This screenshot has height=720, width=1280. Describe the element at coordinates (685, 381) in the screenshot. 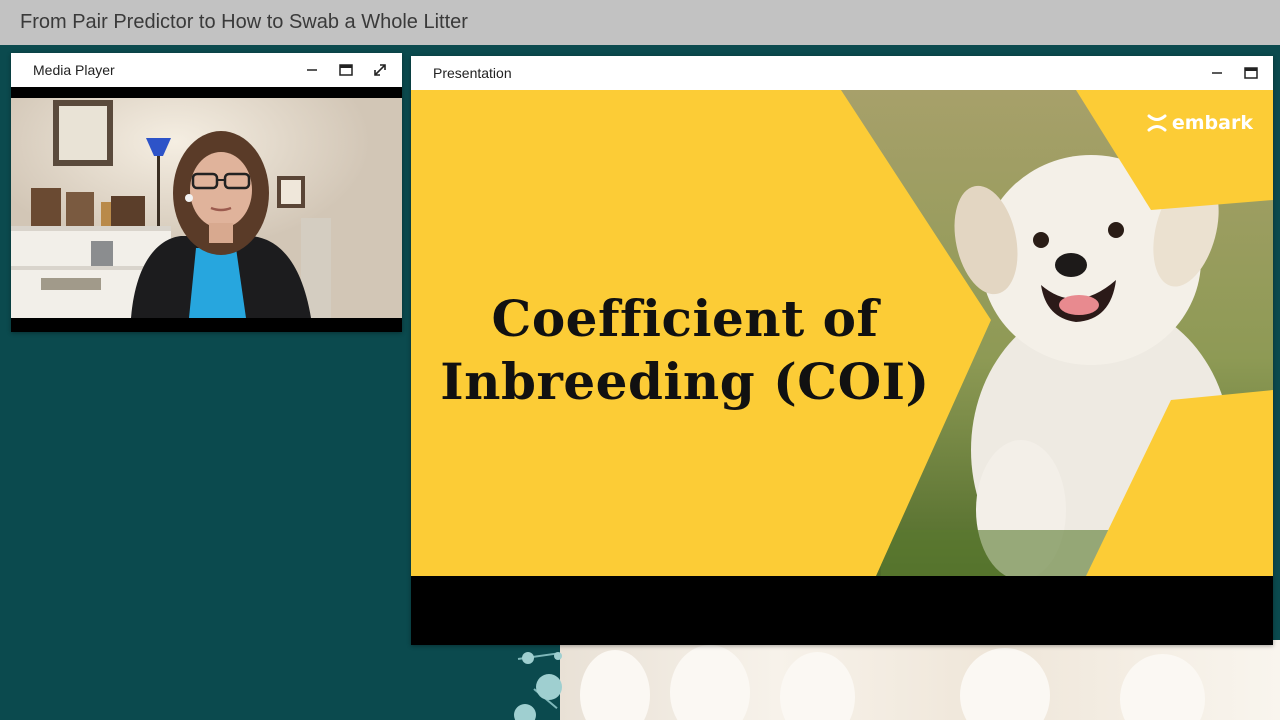

I see `slide-title-line-2: Inbreeding (COI)` at that location.